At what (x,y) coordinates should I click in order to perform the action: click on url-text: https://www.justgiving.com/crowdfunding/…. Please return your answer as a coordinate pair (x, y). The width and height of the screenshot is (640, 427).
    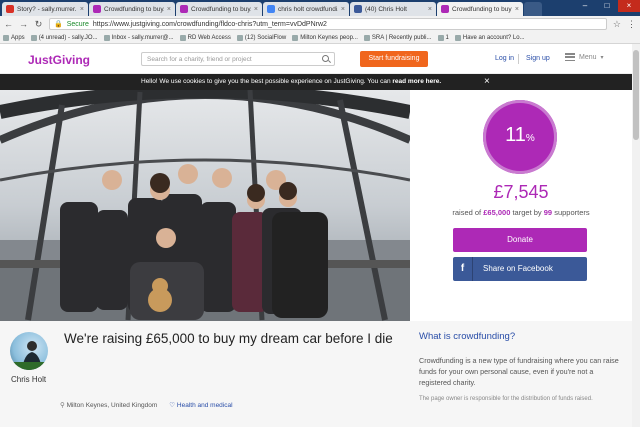
    Looking at the image, I should click on (209, 24).